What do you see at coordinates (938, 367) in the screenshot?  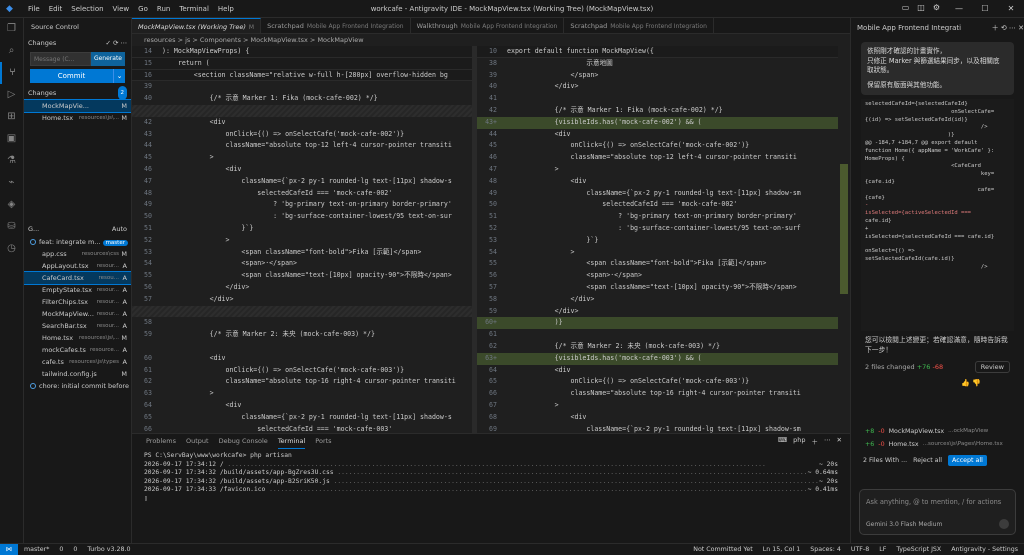 I see `lines-removed: -68` at bounding box center [938, 367].